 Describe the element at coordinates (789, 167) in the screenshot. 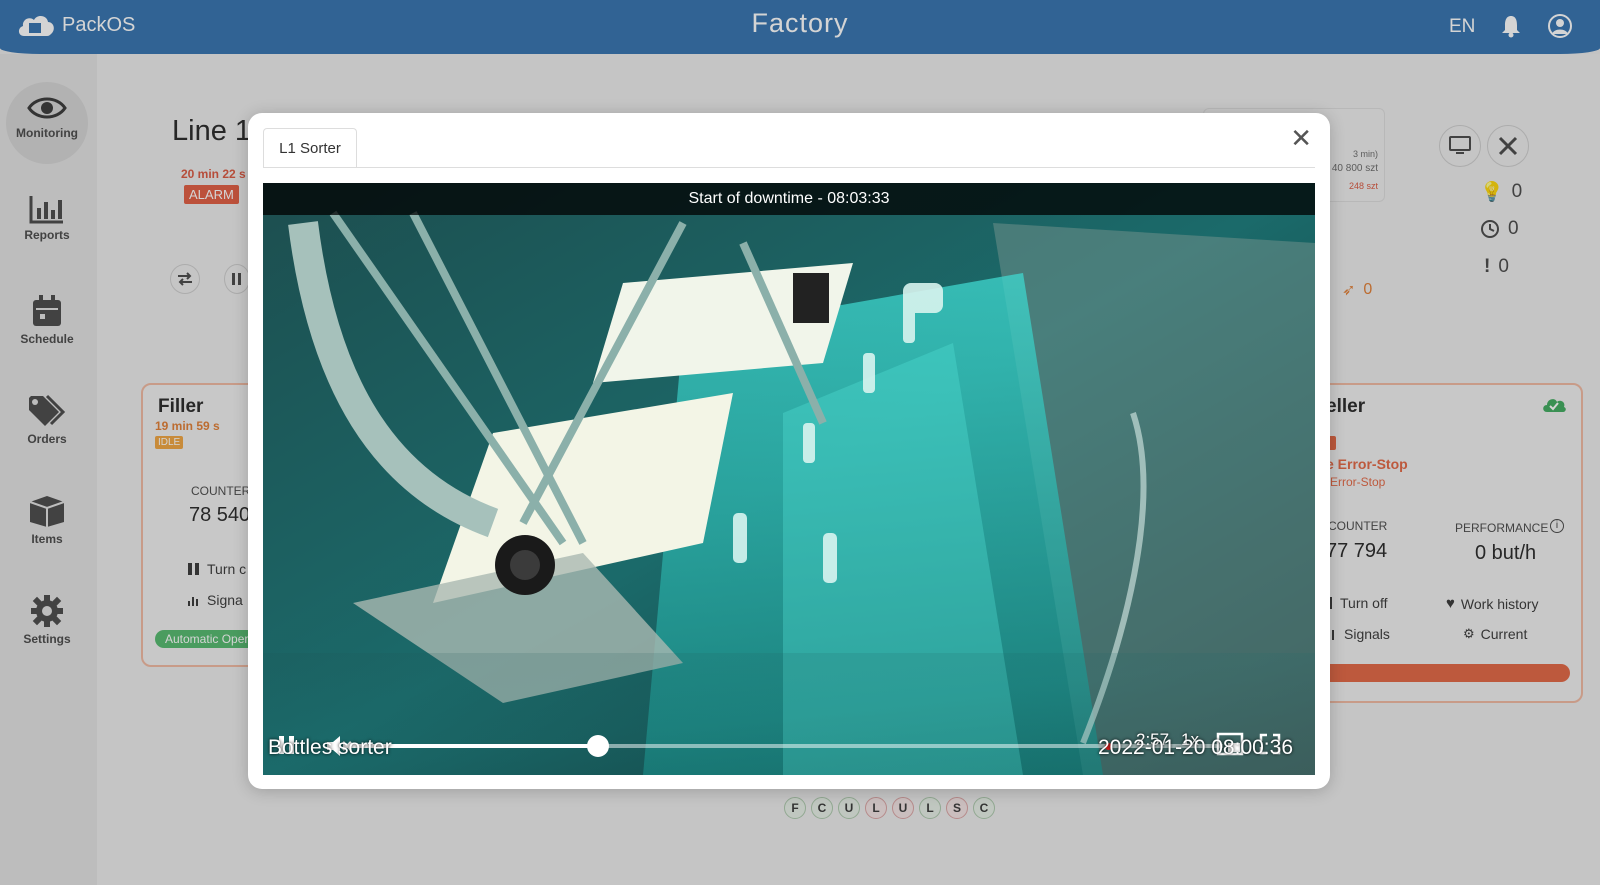

I see `tab-divider` at that location.